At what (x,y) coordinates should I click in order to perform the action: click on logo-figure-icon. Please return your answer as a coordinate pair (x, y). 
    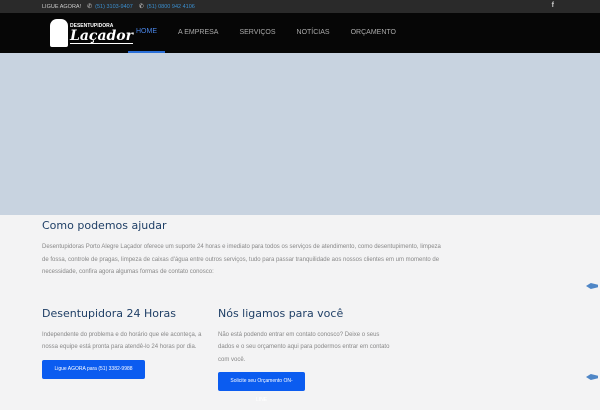
    Looking at the image, I should click on (59, 33).